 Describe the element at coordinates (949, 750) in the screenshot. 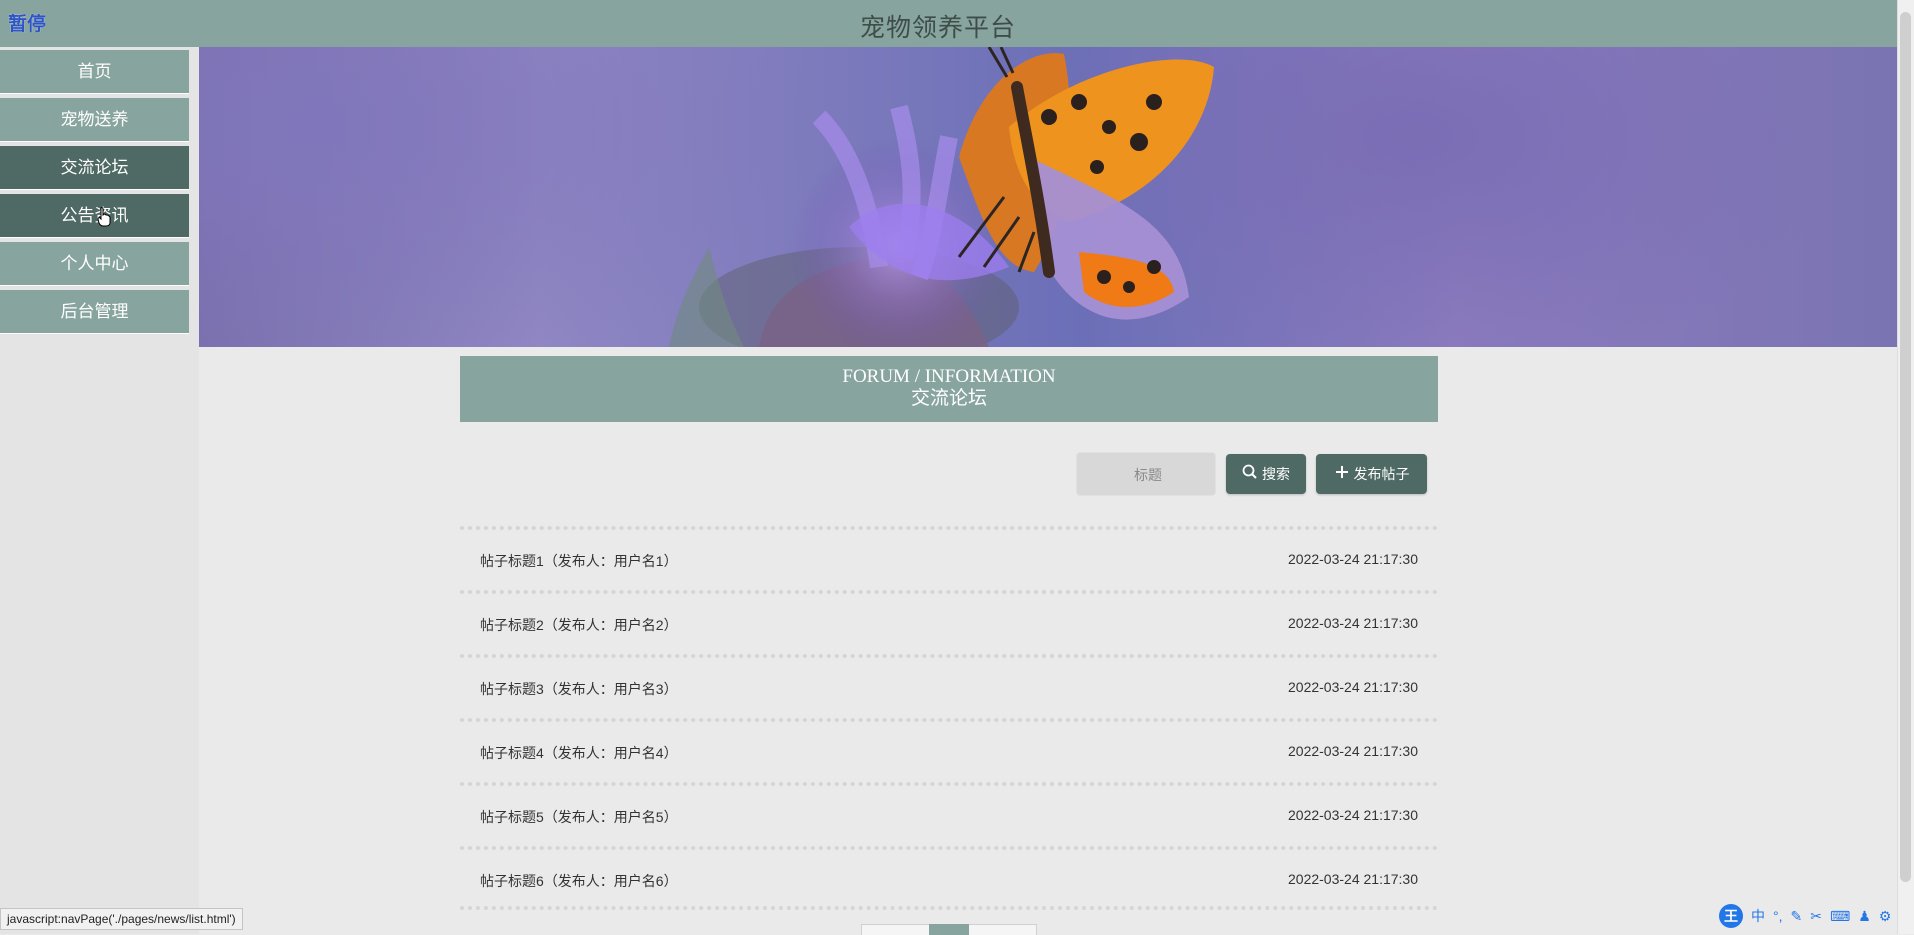

I see `list-item: 帖子标题4（发布人：用户名4） 2022-03-24 21:17:30` at that location.